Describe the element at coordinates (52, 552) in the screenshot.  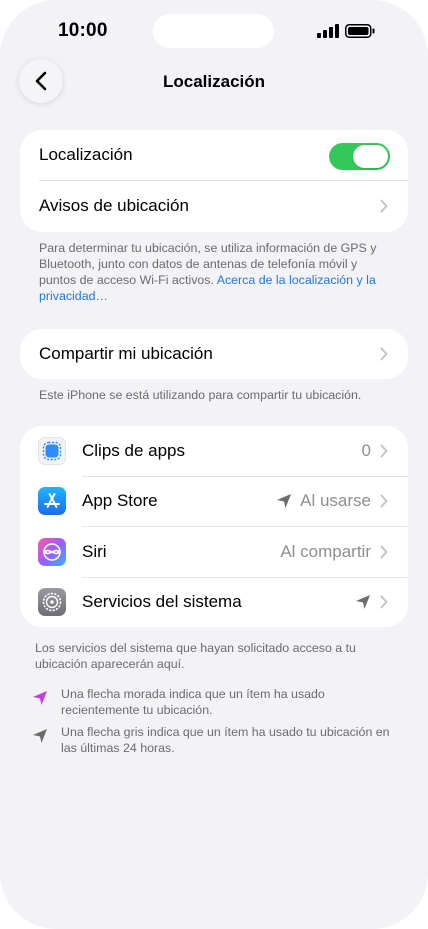
I see `siri-icon` at that location.